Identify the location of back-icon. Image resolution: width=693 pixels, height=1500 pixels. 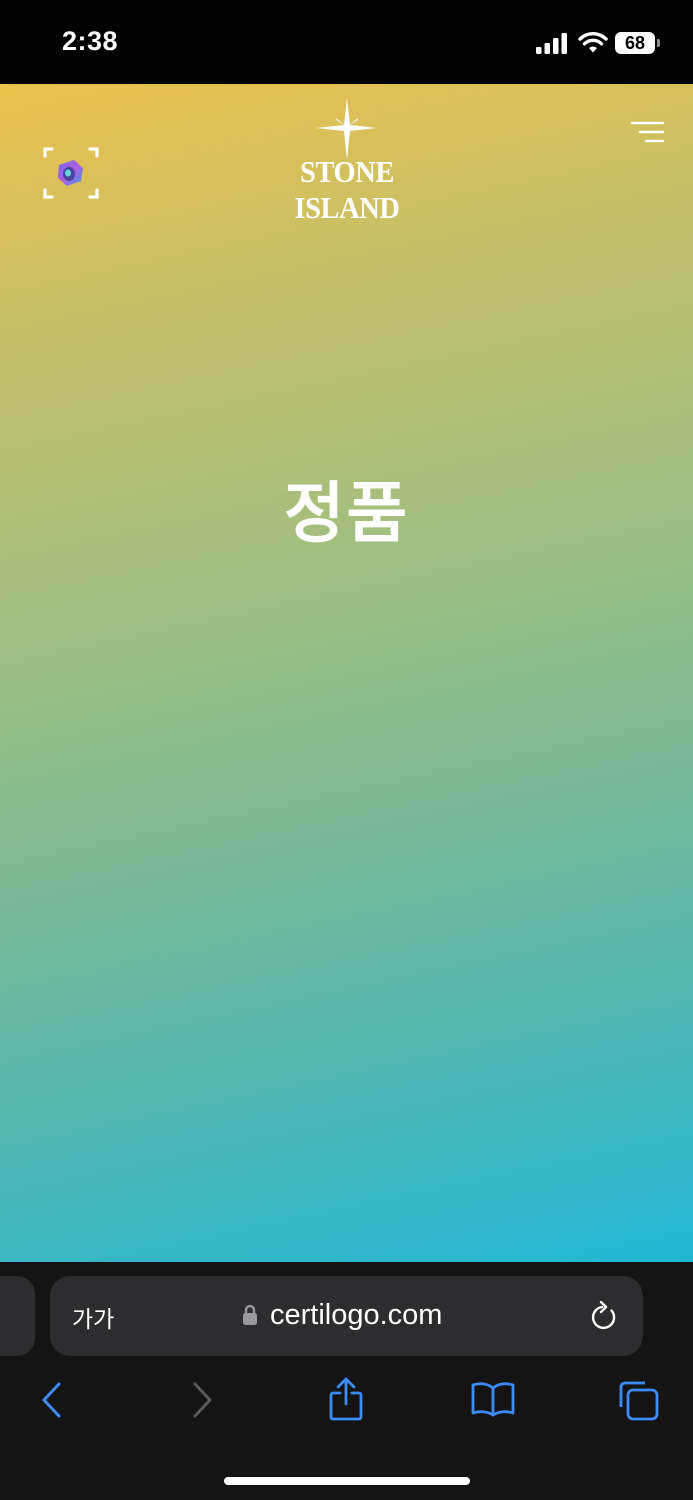
(52, 1400).